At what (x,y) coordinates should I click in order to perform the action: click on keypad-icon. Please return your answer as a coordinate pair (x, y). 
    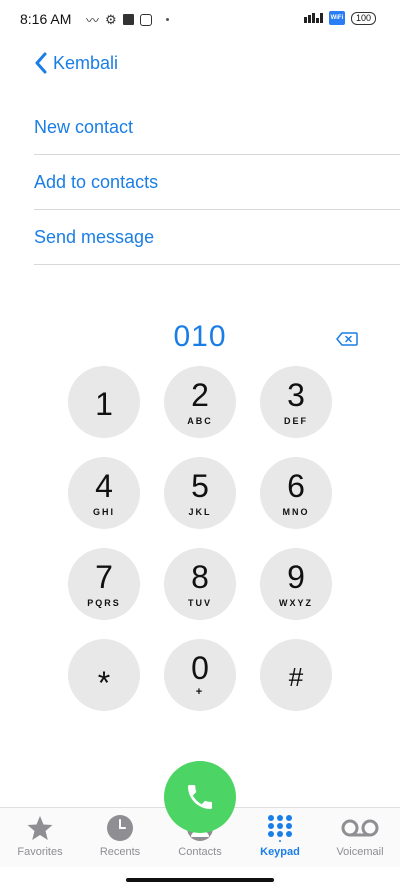
    Looking at the image, I should click on (280, 828).